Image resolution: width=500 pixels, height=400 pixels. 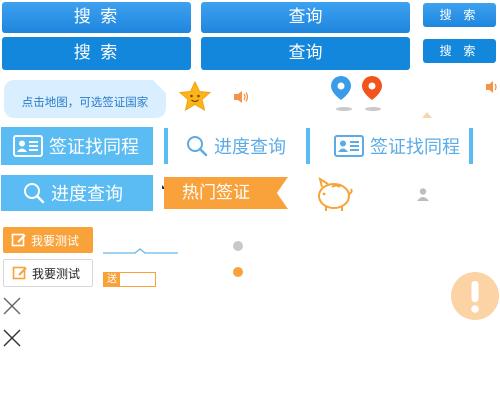 What do you see at coordinates (238, 272) in the screenshot?
I see `orange-dot-icon` at bounding box center [238, 272].